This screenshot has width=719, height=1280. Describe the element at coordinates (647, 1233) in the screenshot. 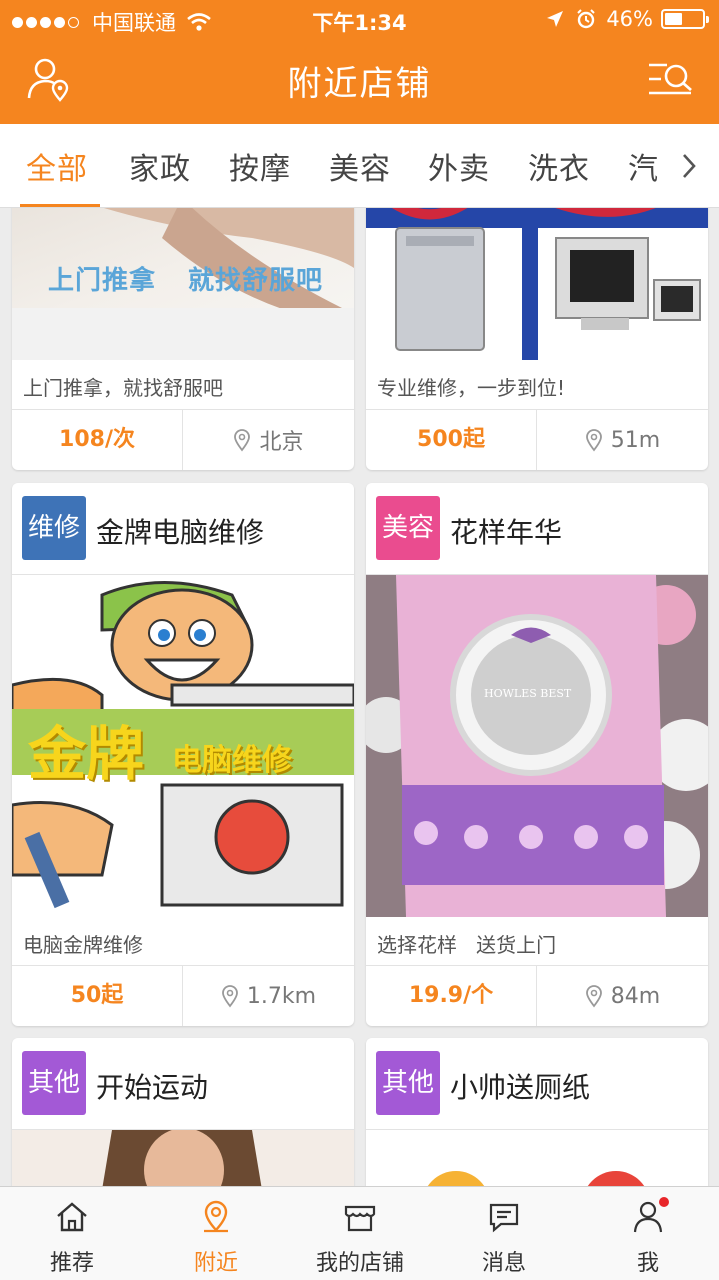

I see `nav-me: 我` at that location.